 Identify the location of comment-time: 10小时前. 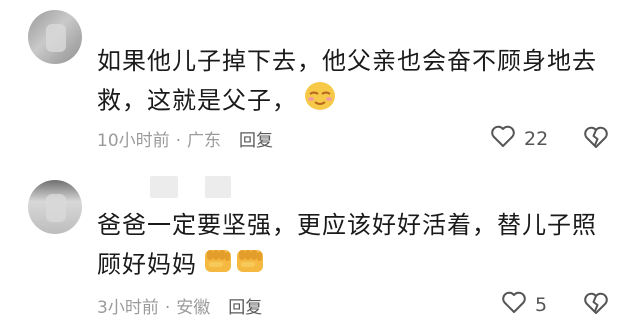
(133, 141).